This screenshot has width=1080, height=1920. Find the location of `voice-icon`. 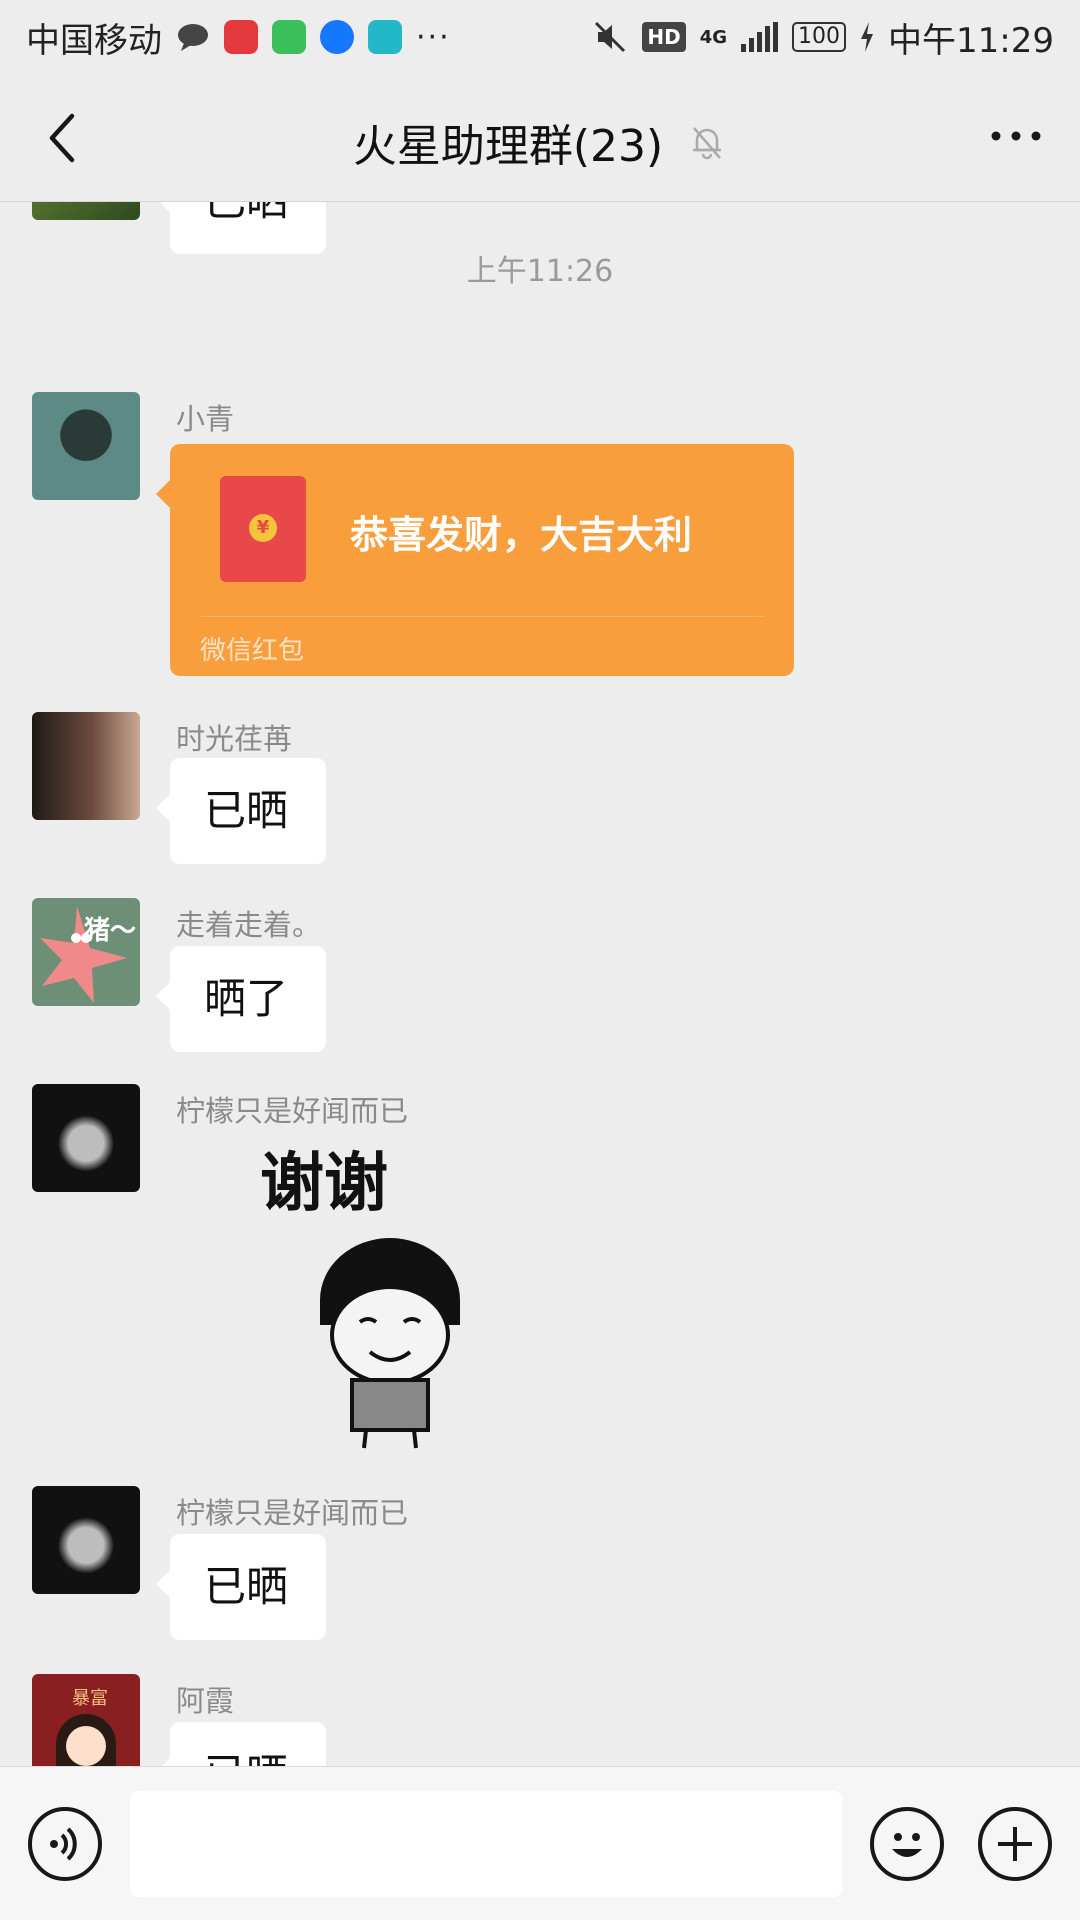

voice-icon is located at coordinates (63, 1844).